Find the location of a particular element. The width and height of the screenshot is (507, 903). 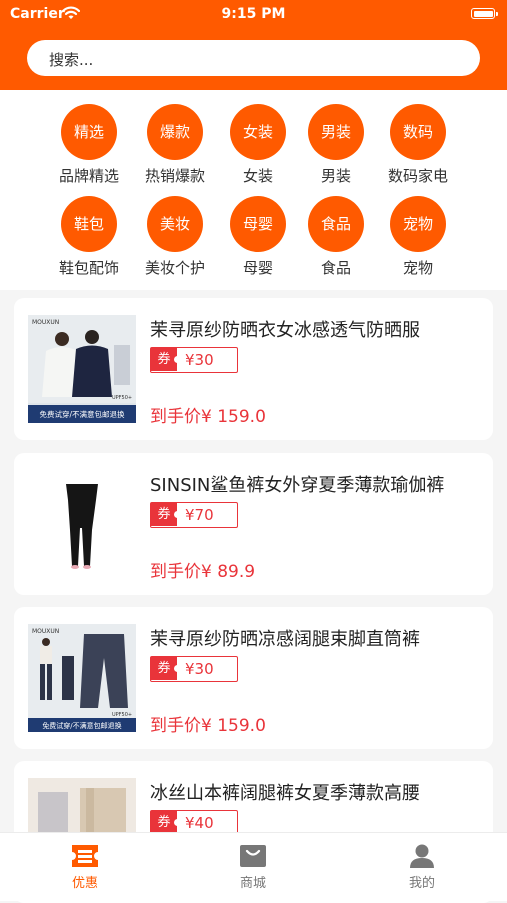

category-icon: 母婴 is located at coordinates (258, 224).